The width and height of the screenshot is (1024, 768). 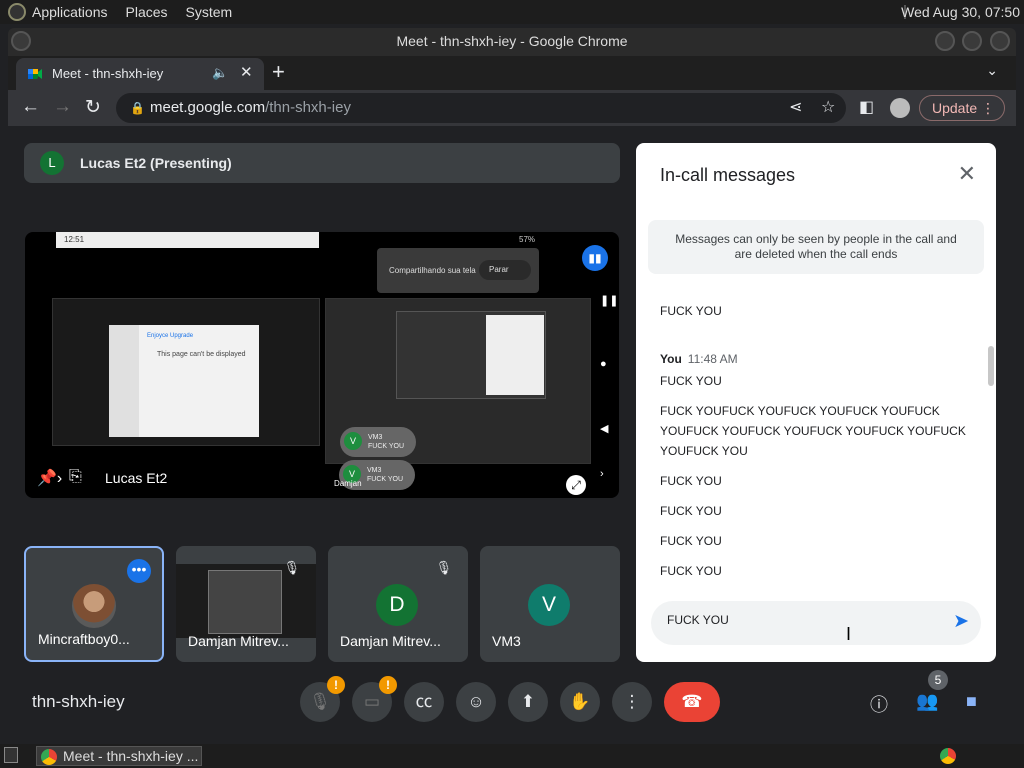 I want to click on applications-menu: Applications, so click(x=70, y=12).